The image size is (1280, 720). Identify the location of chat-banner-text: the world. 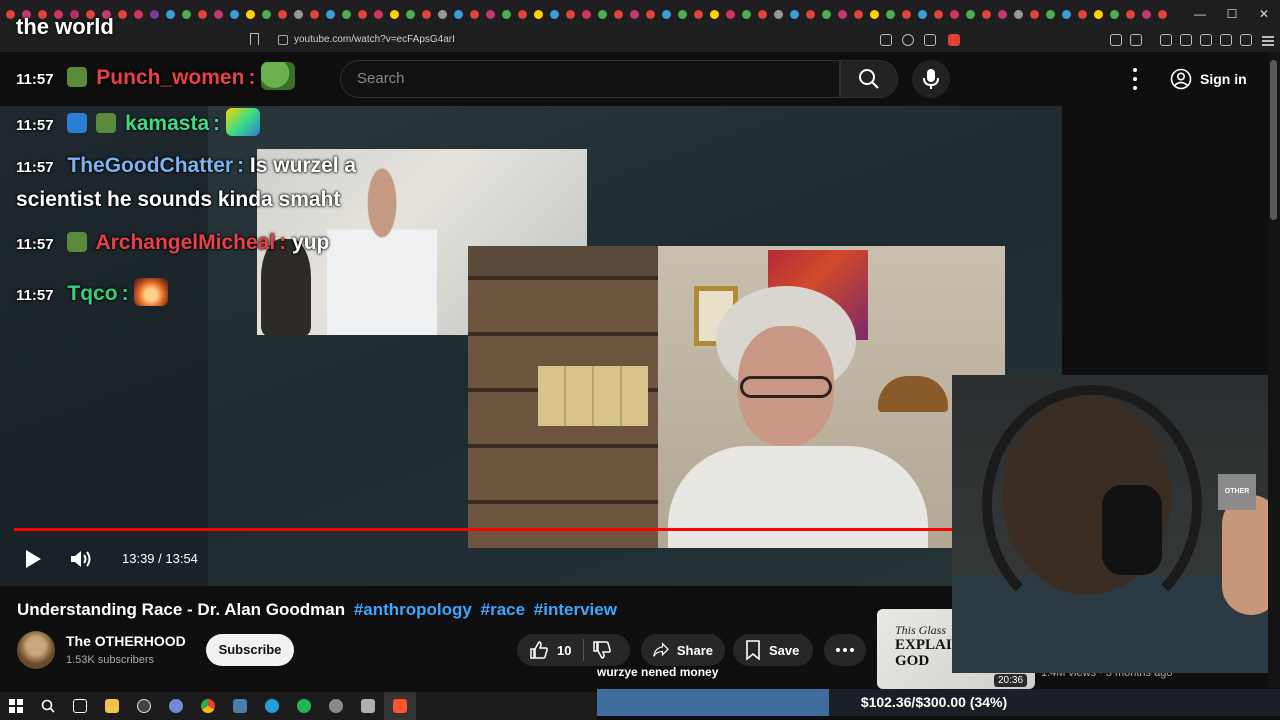
(65, 26).